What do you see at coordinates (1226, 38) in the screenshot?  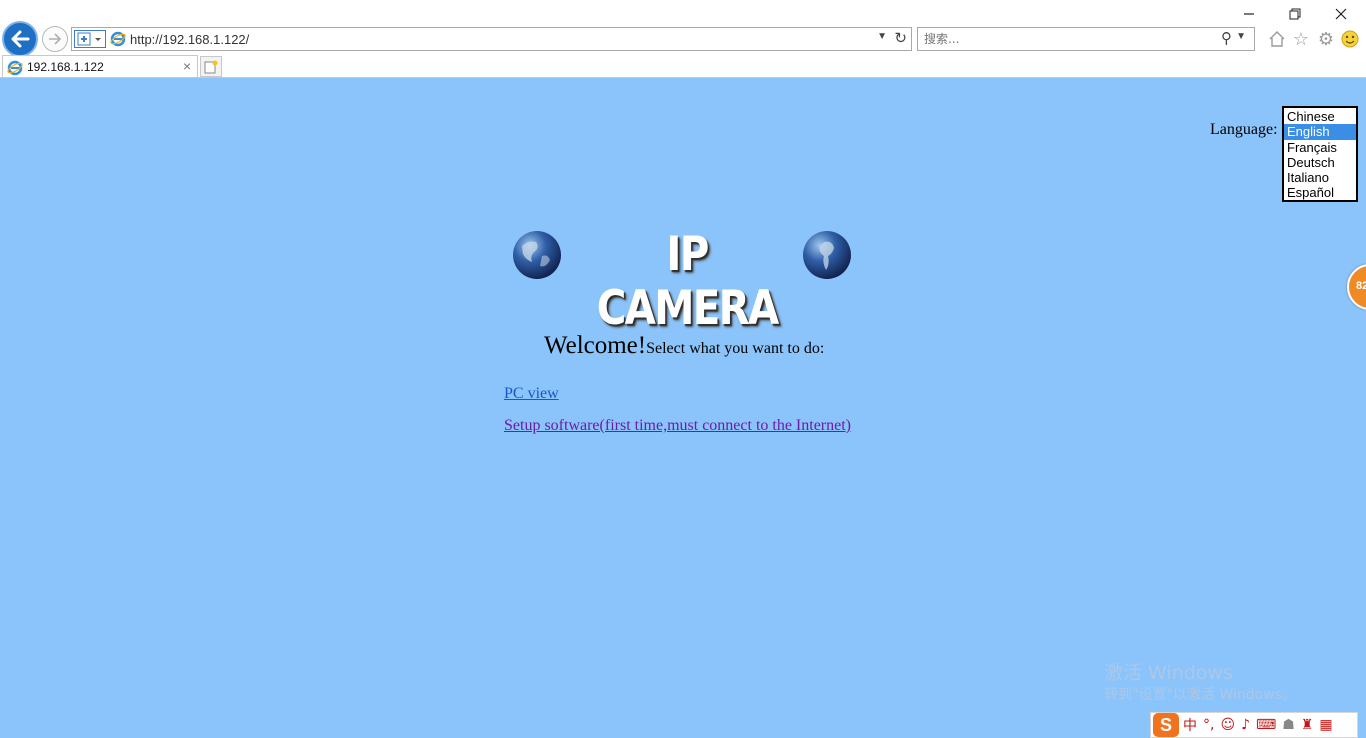 I see `search-icon: ⚲` at bounding box center [1226, 38].